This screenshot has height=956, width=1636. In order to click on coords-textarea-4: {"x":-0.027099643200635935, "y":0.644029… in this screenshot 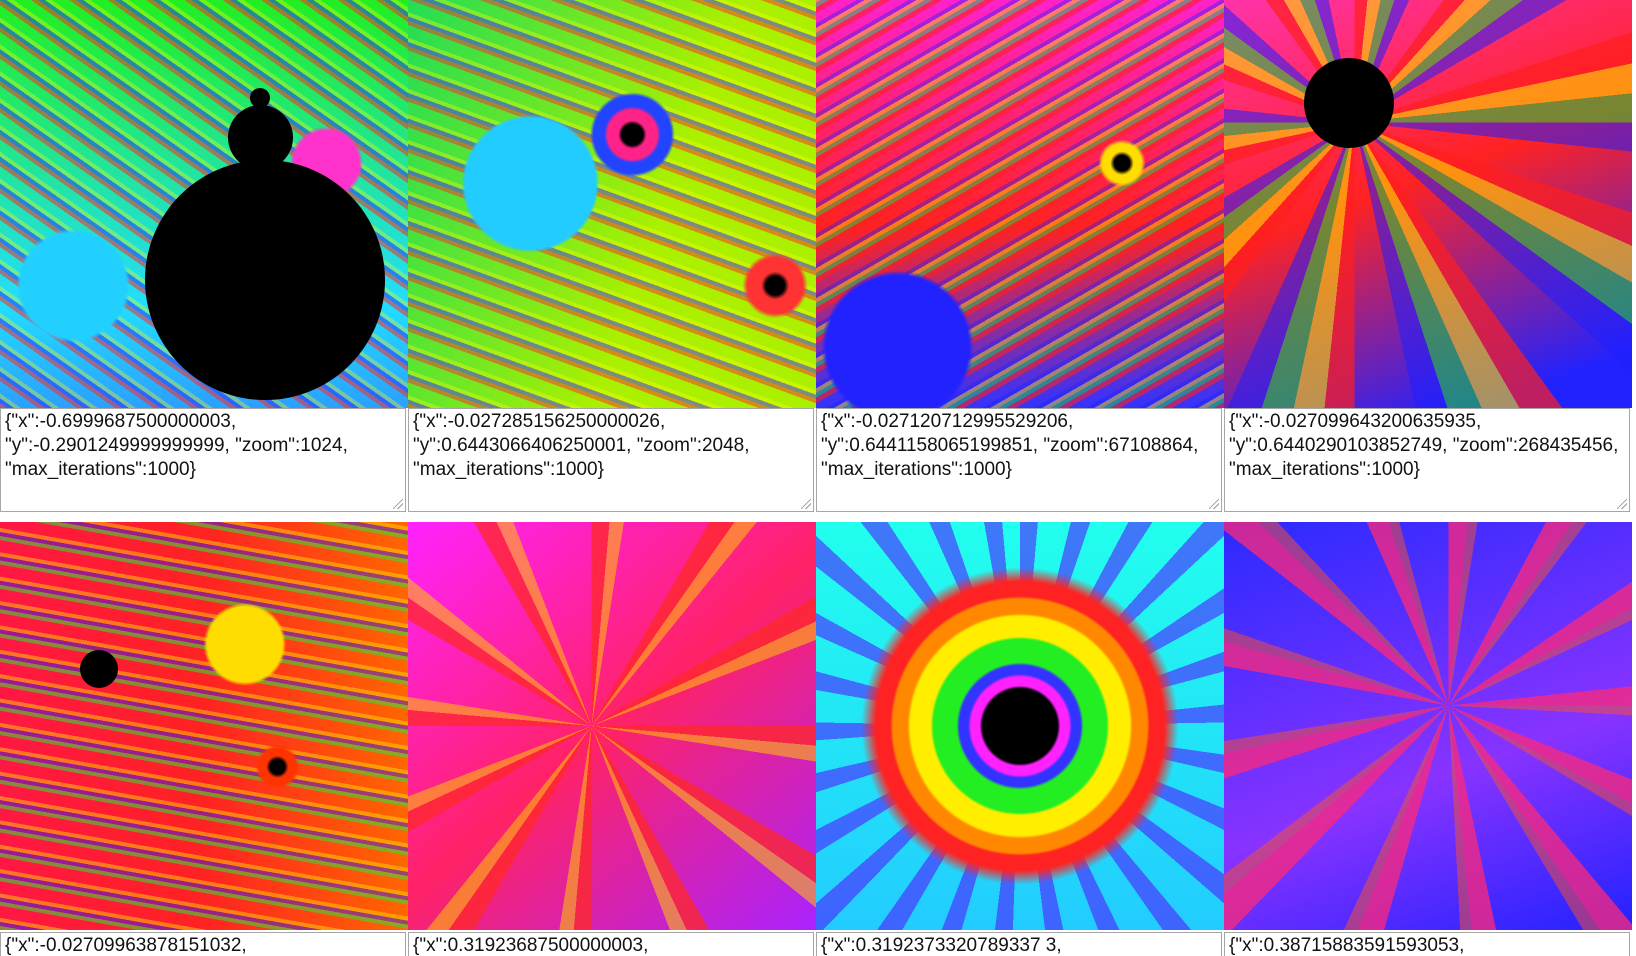, I will do `click(1427, 460)`.